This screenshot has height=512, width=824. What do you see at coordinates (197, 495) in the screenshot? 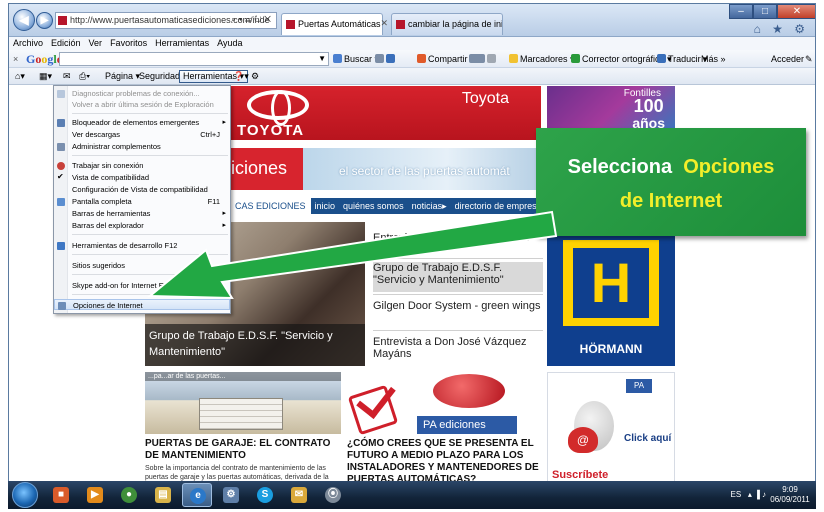
I see `taskbar-app-ie: e` at bounding box center [197, 495].